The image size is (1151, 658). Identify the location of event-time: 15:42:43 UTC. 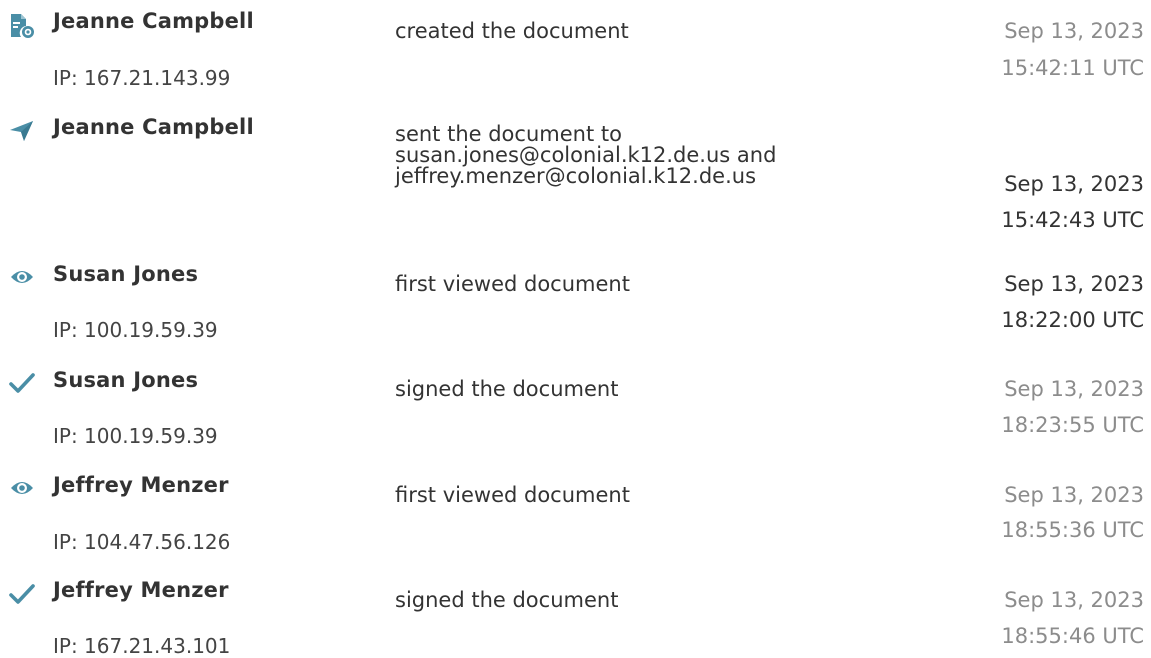
(1072, 220).